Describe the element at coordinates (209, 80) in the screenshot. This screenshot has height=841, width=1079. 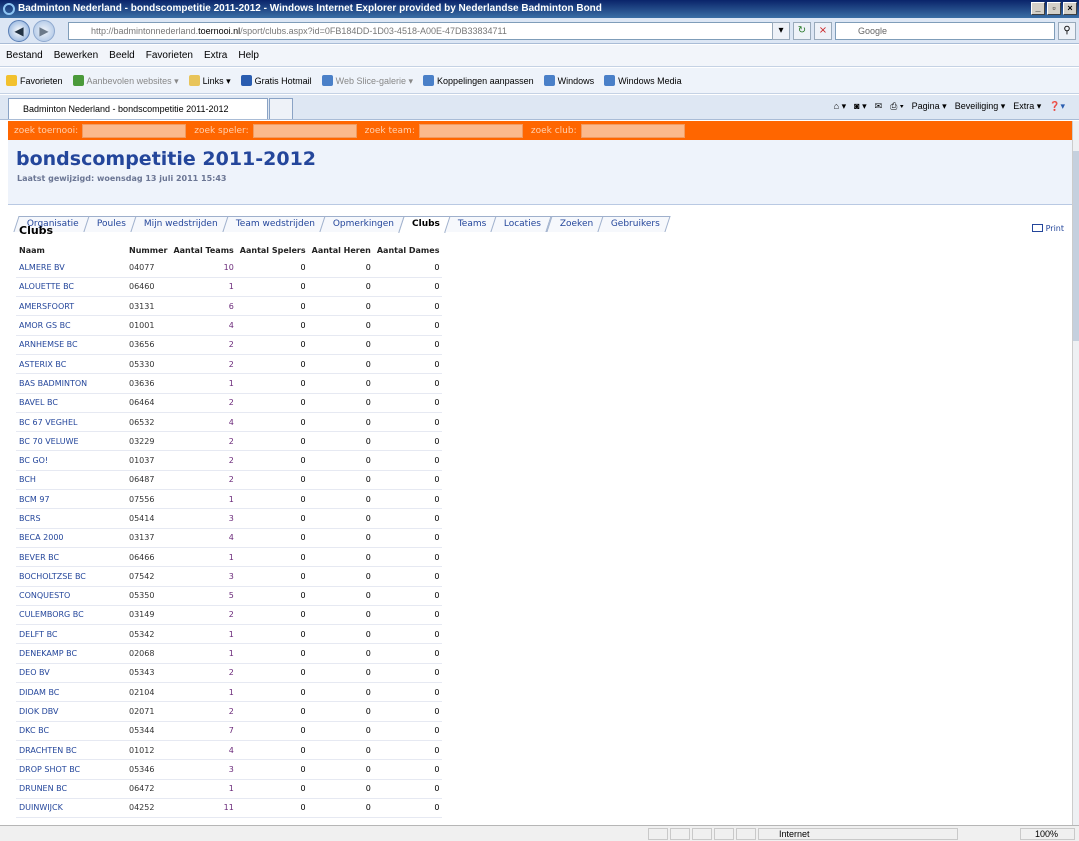
I see `fav-links: Links ▾` at that location.